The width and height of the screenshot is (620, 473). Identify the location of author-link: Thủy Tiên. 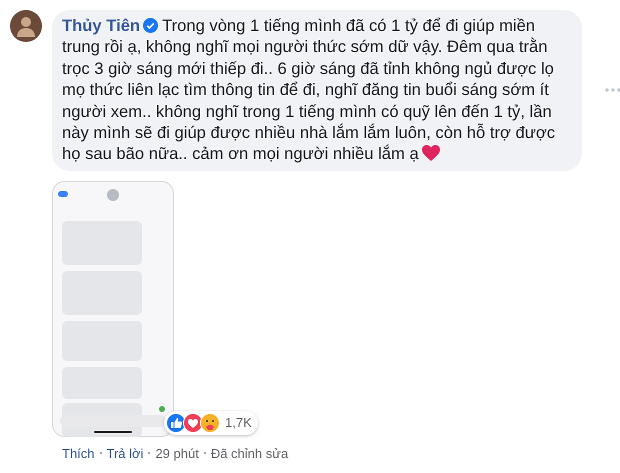
(101, 25).